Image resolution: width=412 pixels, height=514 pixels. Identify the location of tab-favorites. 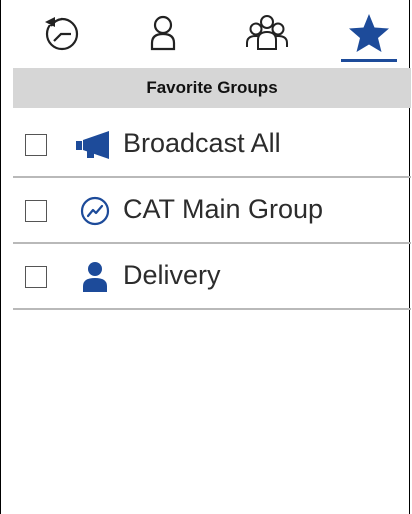
(369, 33).